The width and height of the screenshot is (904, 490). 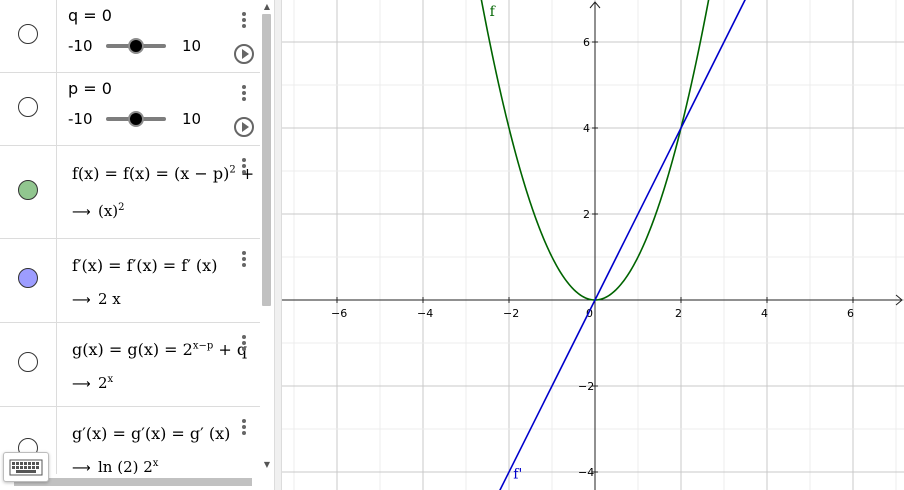 I want to click on function-f-result-value: (x)2, so click(x=111, y=211).